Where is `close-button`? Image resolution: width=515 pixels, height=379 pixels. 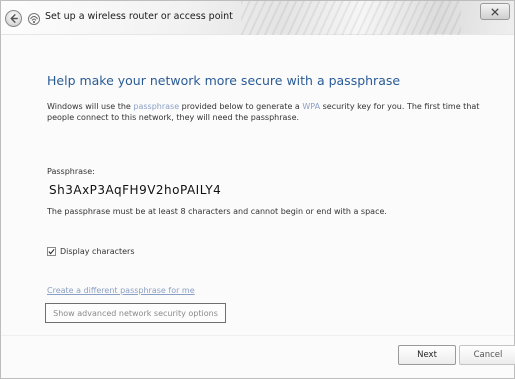 close-button is located at coordinates (495, 11).